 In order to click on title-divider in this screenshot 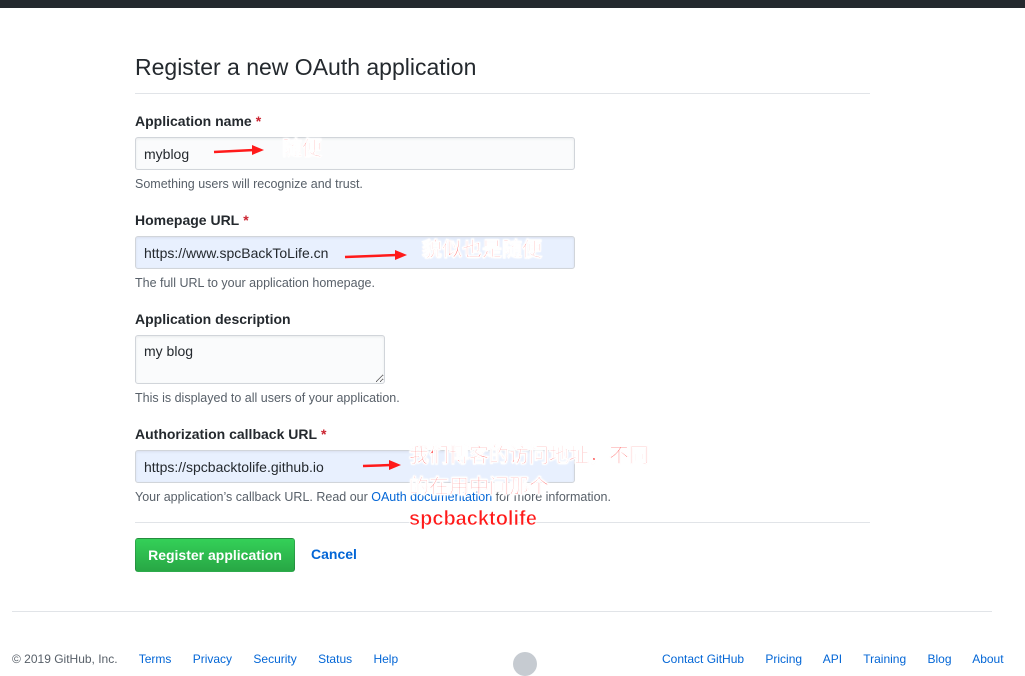, I will do `click(502, 93)`.